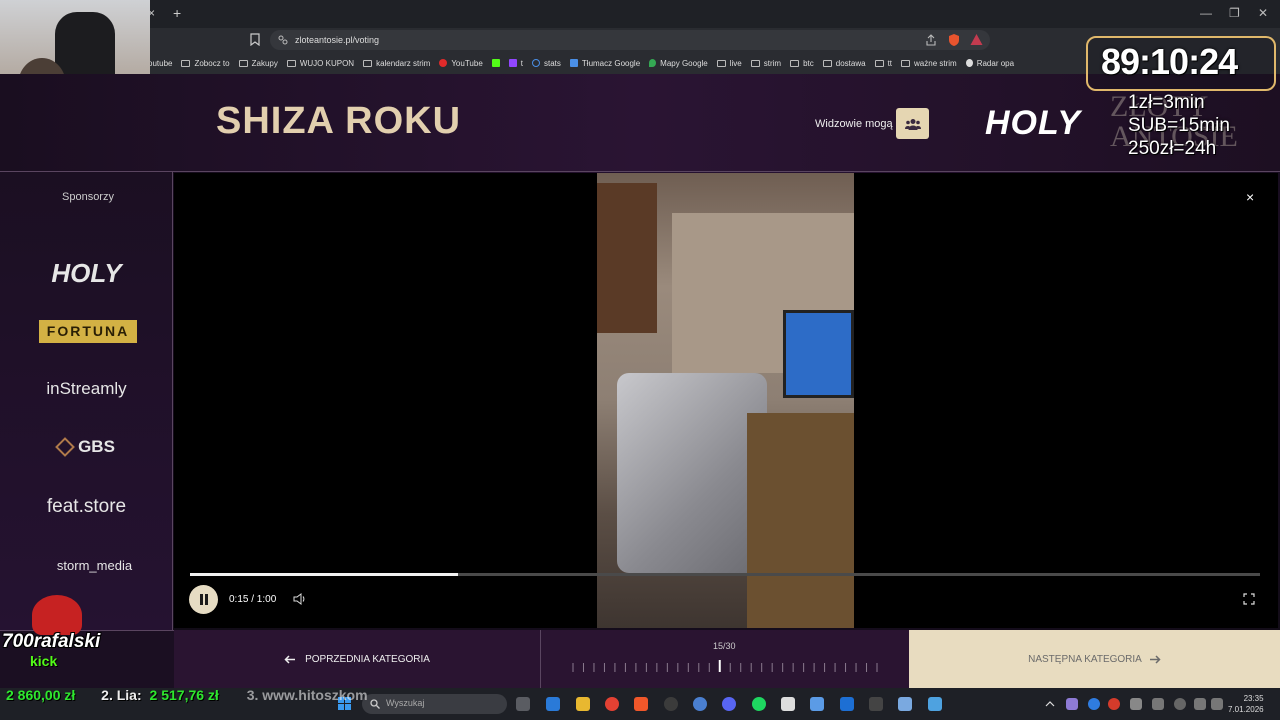  I want to click on bookmark-item: outube, so click(160, 63).